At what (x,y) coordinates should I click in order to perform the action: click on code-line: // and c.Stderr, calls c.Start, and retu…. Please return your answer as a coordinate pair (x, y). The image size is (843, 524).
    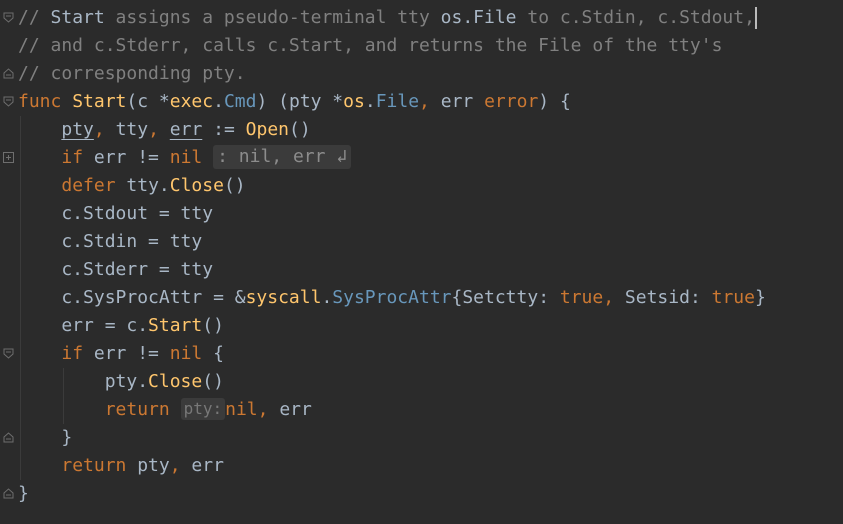
    Looking at the image, I should click on (392, 46).